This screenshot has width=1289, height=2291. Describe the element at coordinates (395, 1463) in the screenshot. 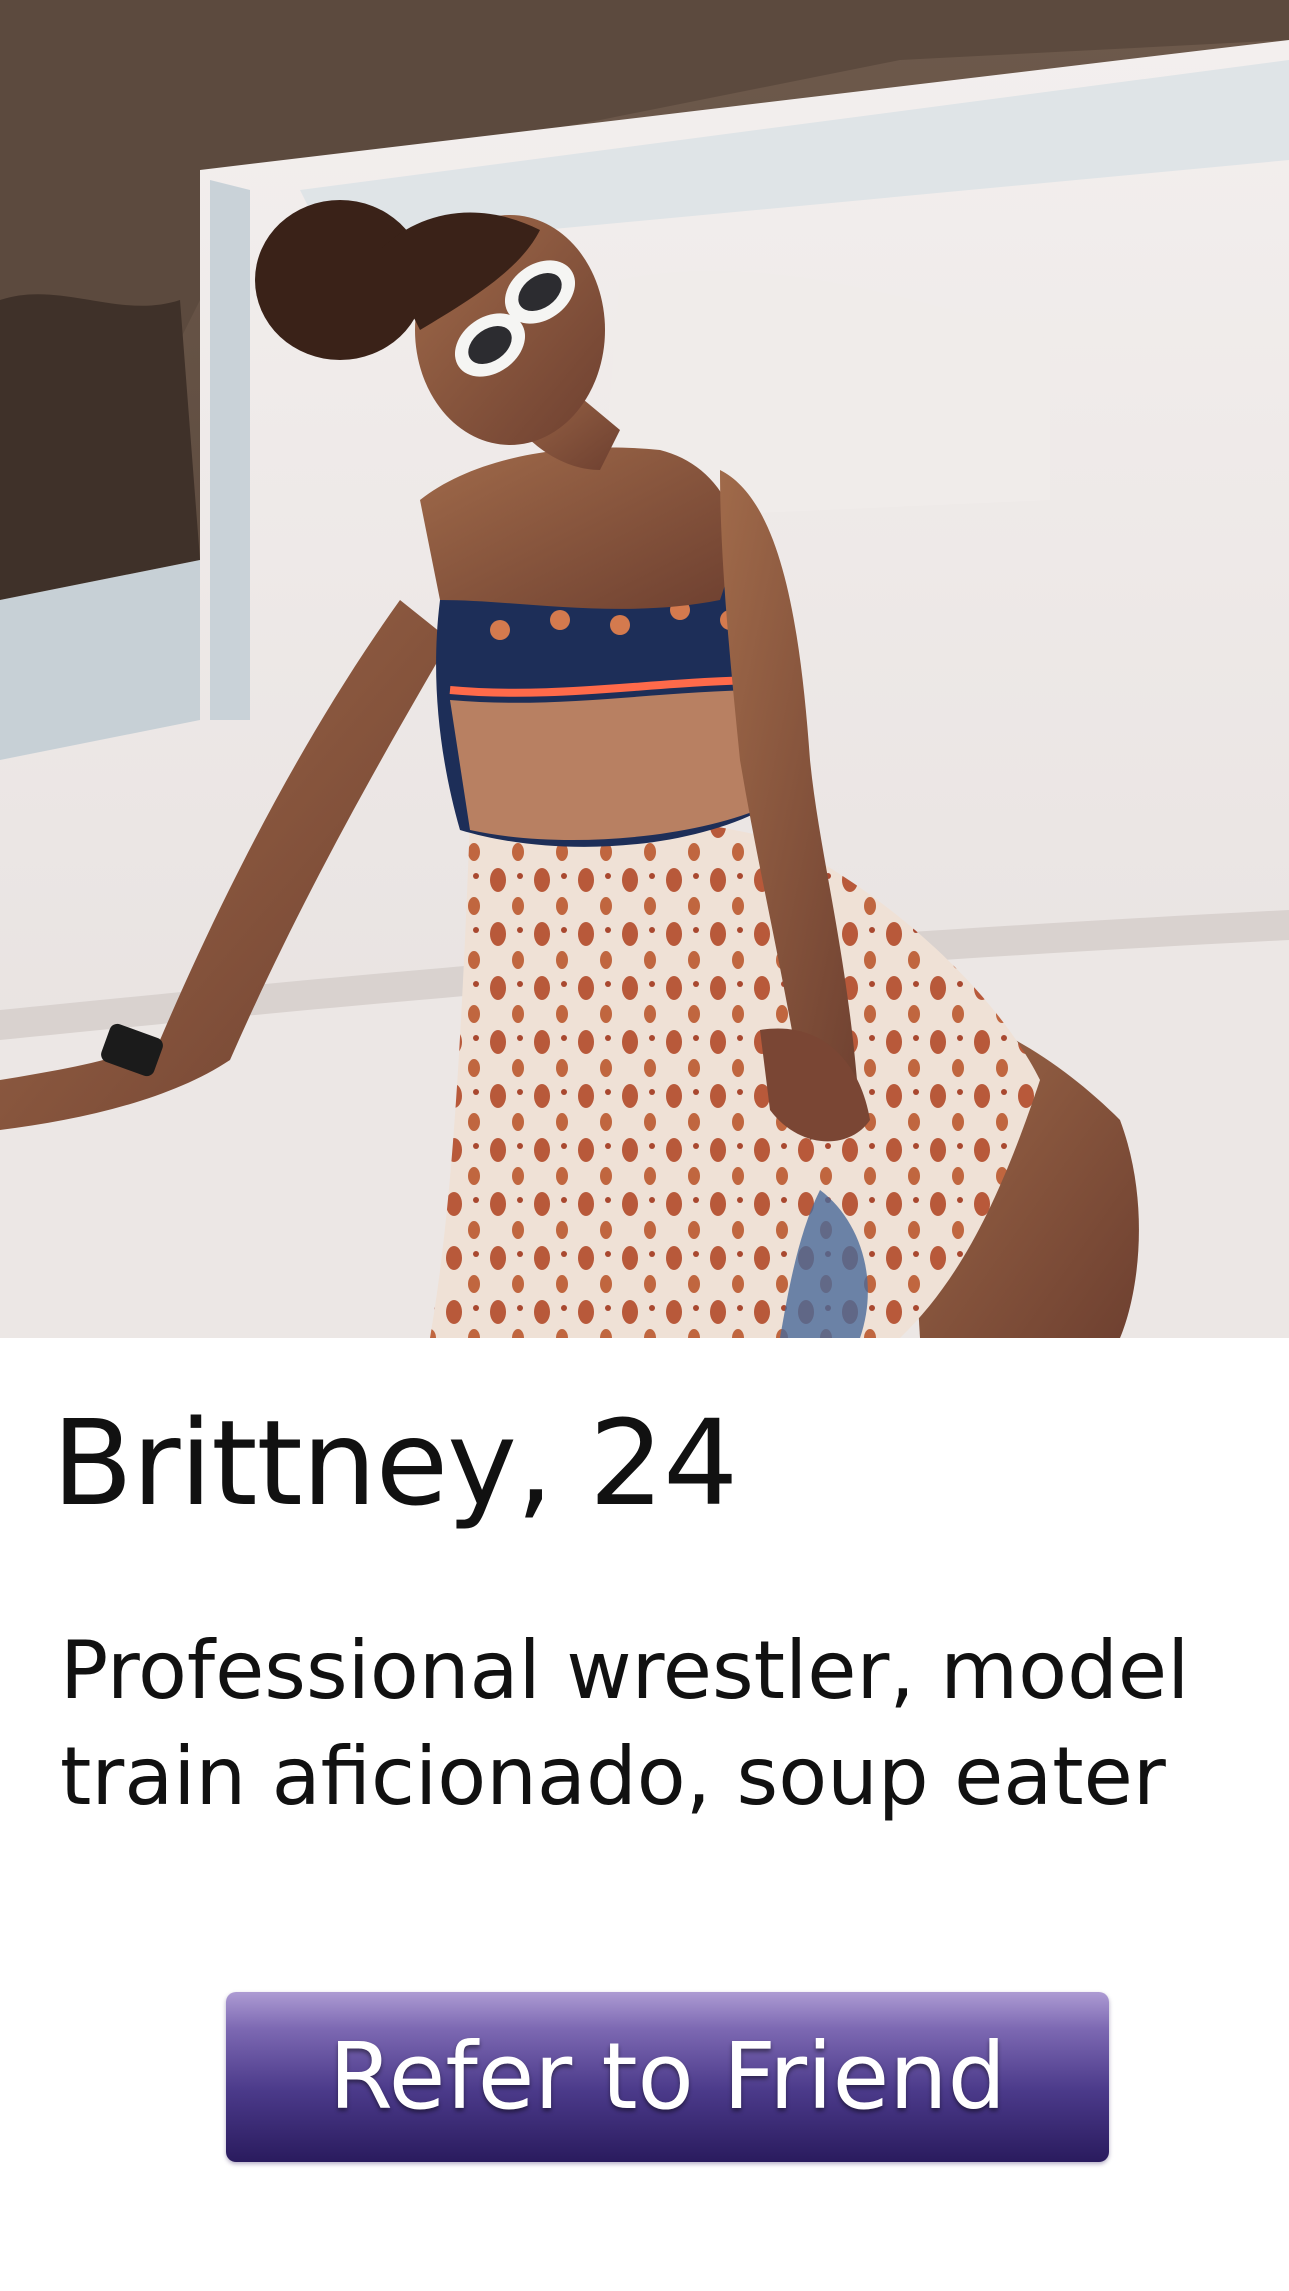

I see `profile-name-age: Brittney, 24` at that location.